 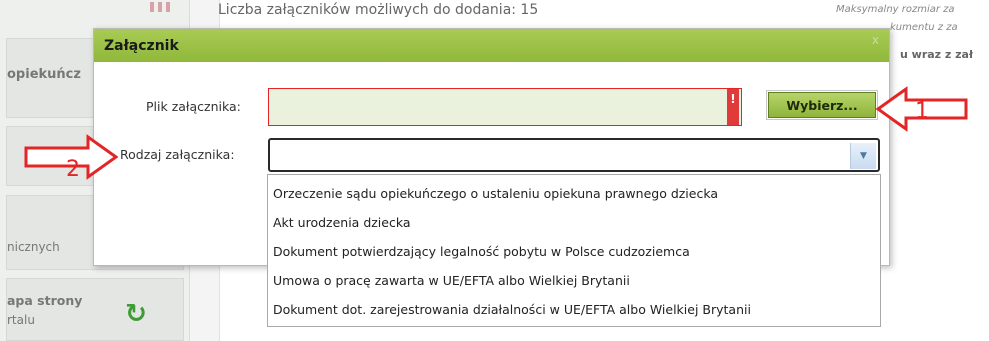 What do you see at coordinates (193, 106) in the screenshot?
I see `file-label: Plik załącznika:` at bounding box center [193, 106].